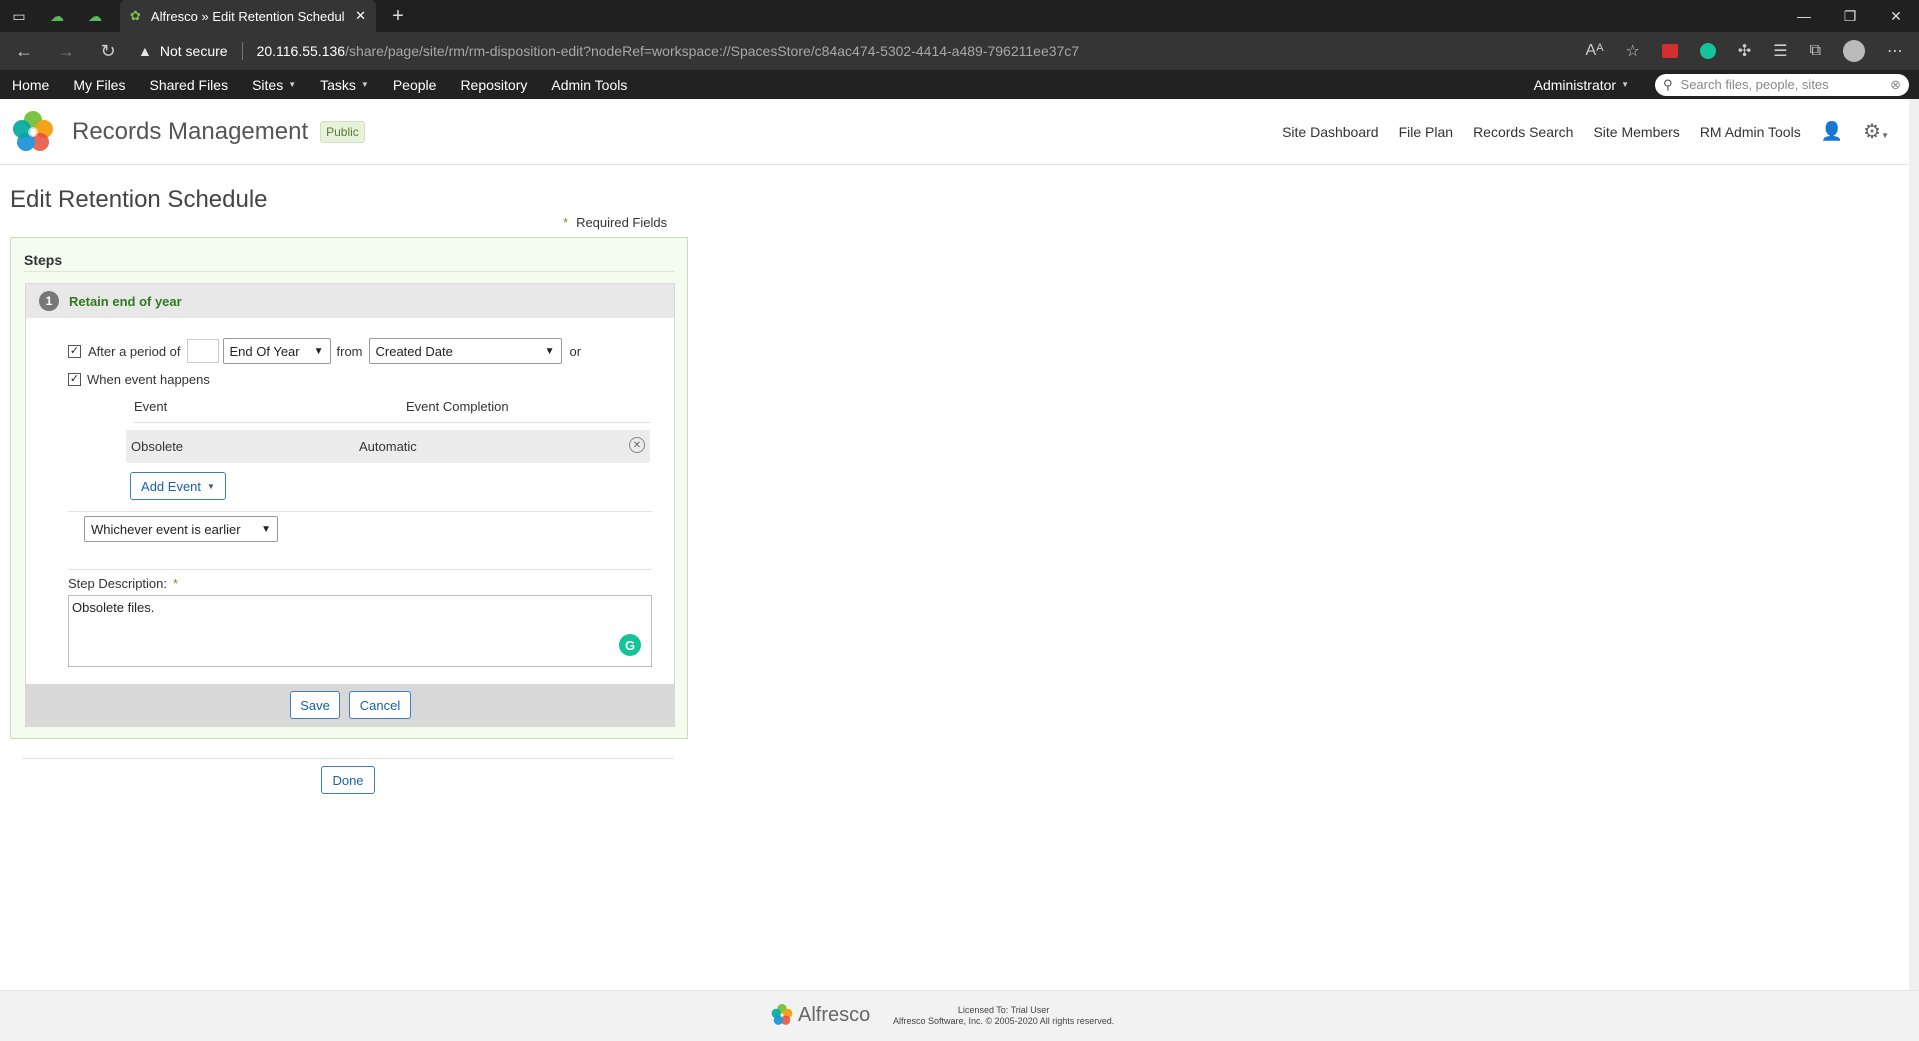 This screenshot has width=1919, height=1041. What do you see at coordinates (134, 351) in the screenshot?
I see `after-period-label: After a period of` at bounding box center [134, 351].